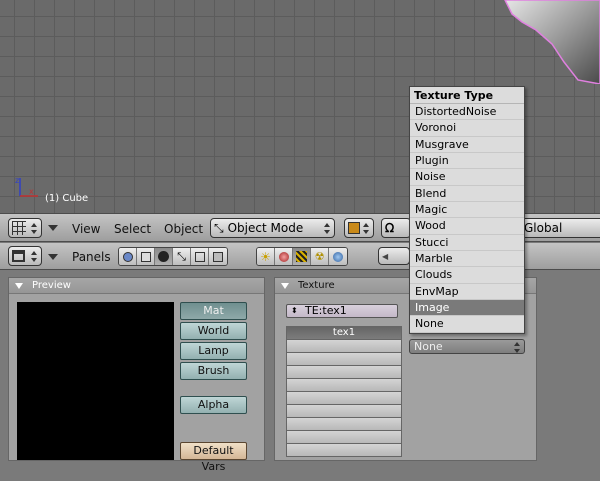 The image size is (600, 481). What do you see at coordinates (17, 180) in the screenshot?
I see `svg-text: z` at bounding box center [17, 180].